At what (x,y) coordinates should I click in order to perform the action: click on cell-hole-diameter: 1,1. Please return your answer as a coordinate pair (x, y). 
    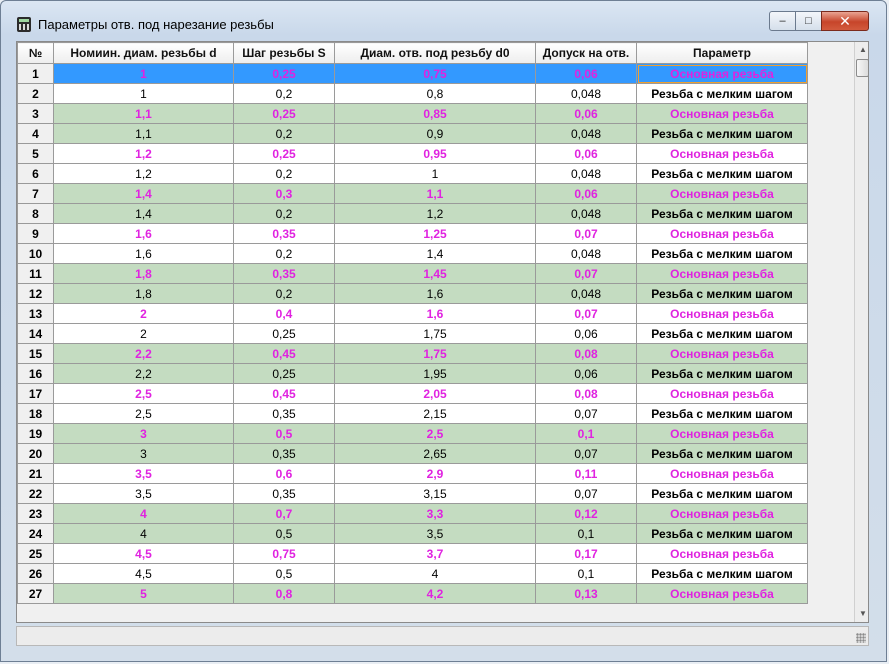
    Looking at the image, I should click on (435, 193).